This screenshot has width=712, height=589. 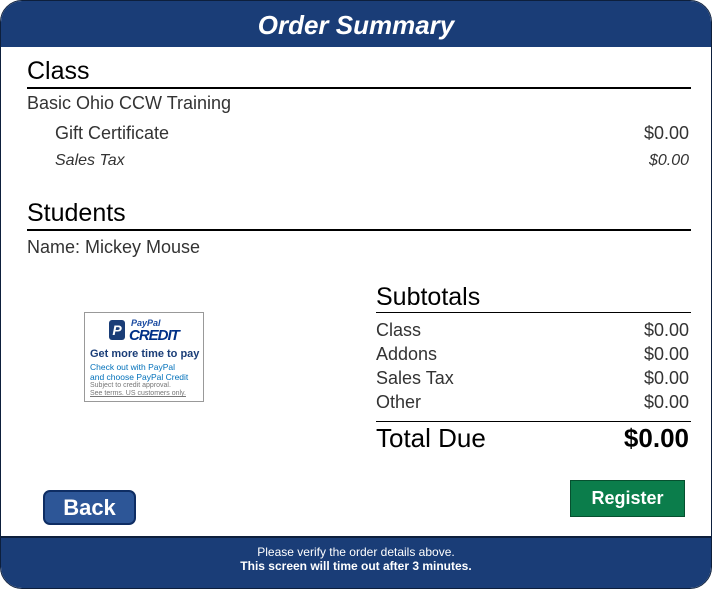 What do you see at coordinates (114, 247) in the screenshot?
I see `student-name: Name: Mickey Mouse` at bounding box center [114, 247].